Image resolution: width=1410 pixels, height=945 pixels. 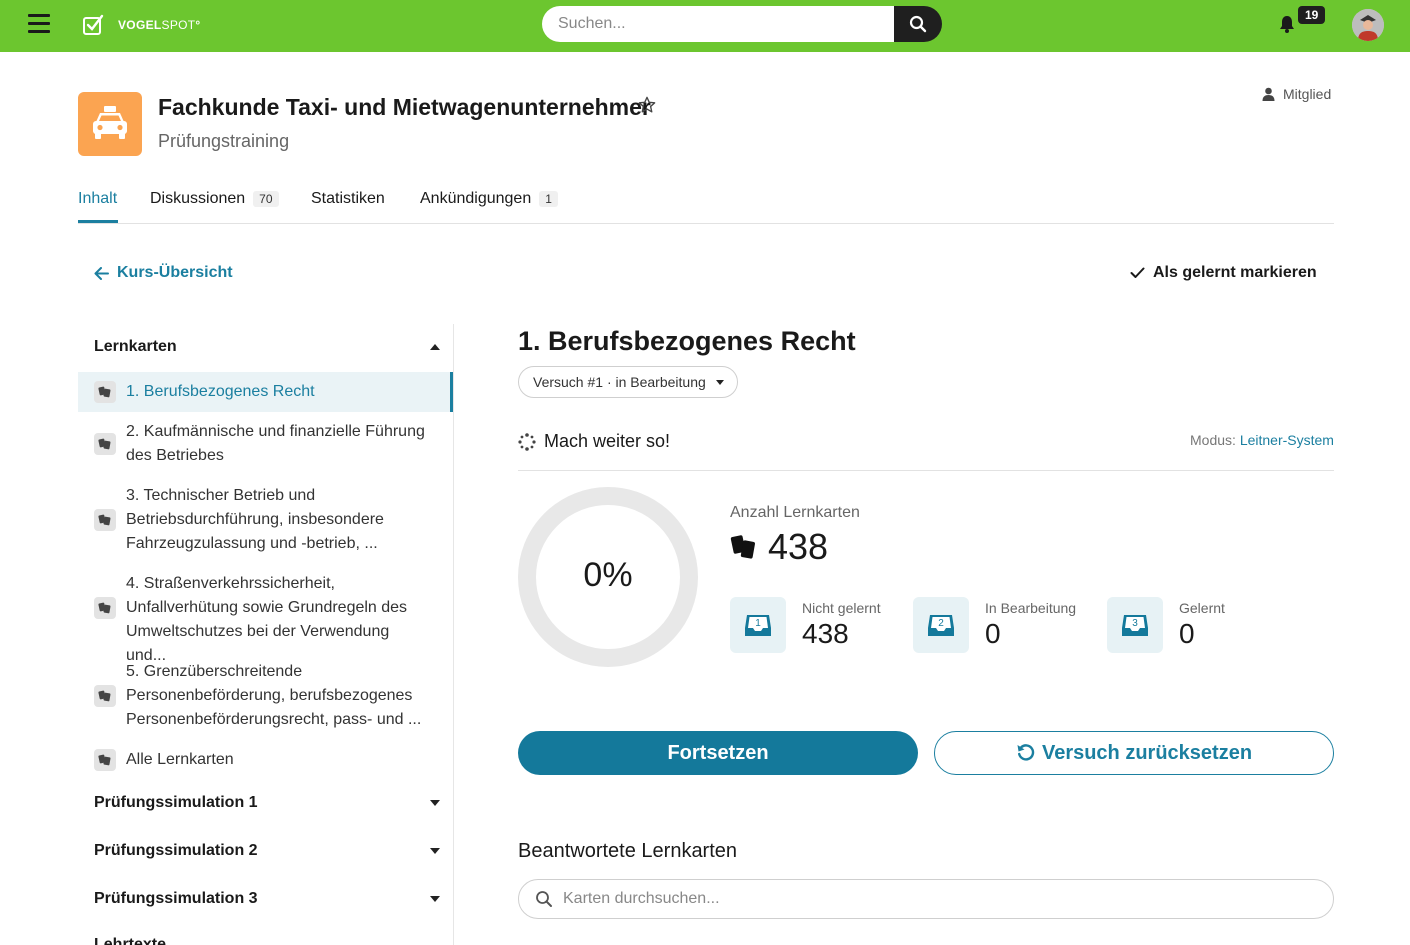 I want to click on attempt-select: Versuch #1 · in Bearbeitung, so click(x=628, y=382).